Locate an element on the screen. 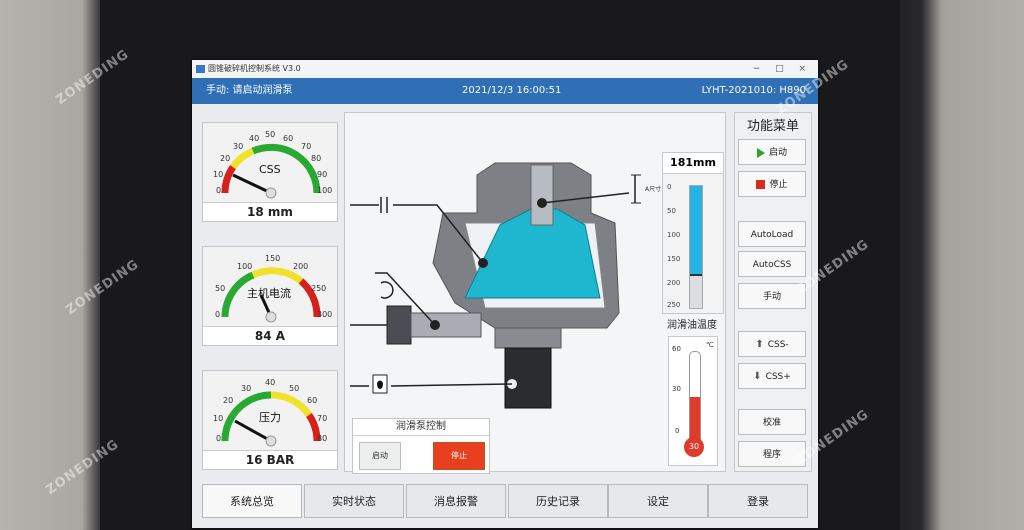  current-gauge: 0 50 100 150 200 250 300 主机电流 84 A is located at coordinates (270, 296).